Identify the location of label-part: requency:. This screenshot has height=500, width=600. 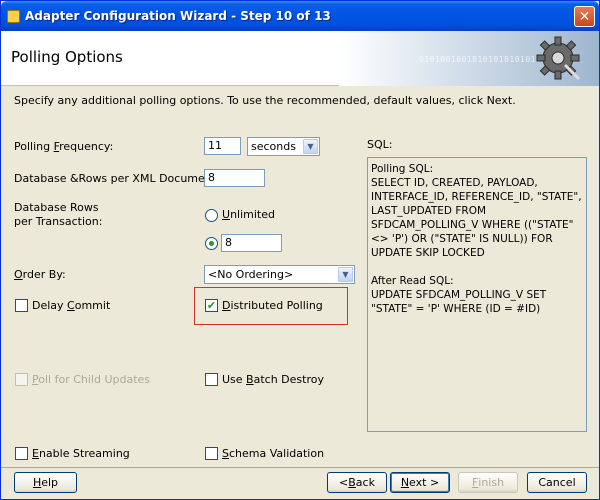
(86, 146).